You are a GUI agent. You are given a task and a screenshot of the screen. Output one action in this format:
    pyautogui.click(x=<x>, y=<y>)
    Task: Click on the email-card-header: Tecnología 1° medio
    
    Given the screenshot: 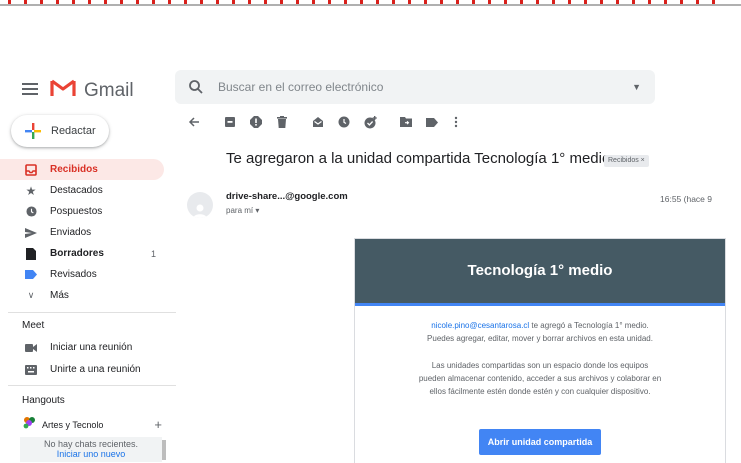 What is the action you would take?
    pyautogui.click(x=540, y=272)
    